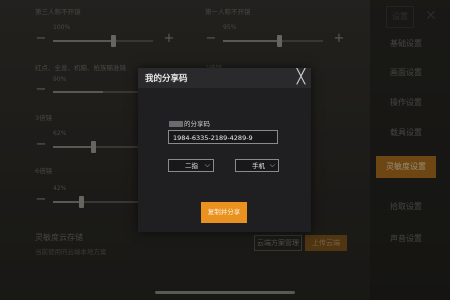  I want to click on finger-mode-value: 二指, so click(191, 166).